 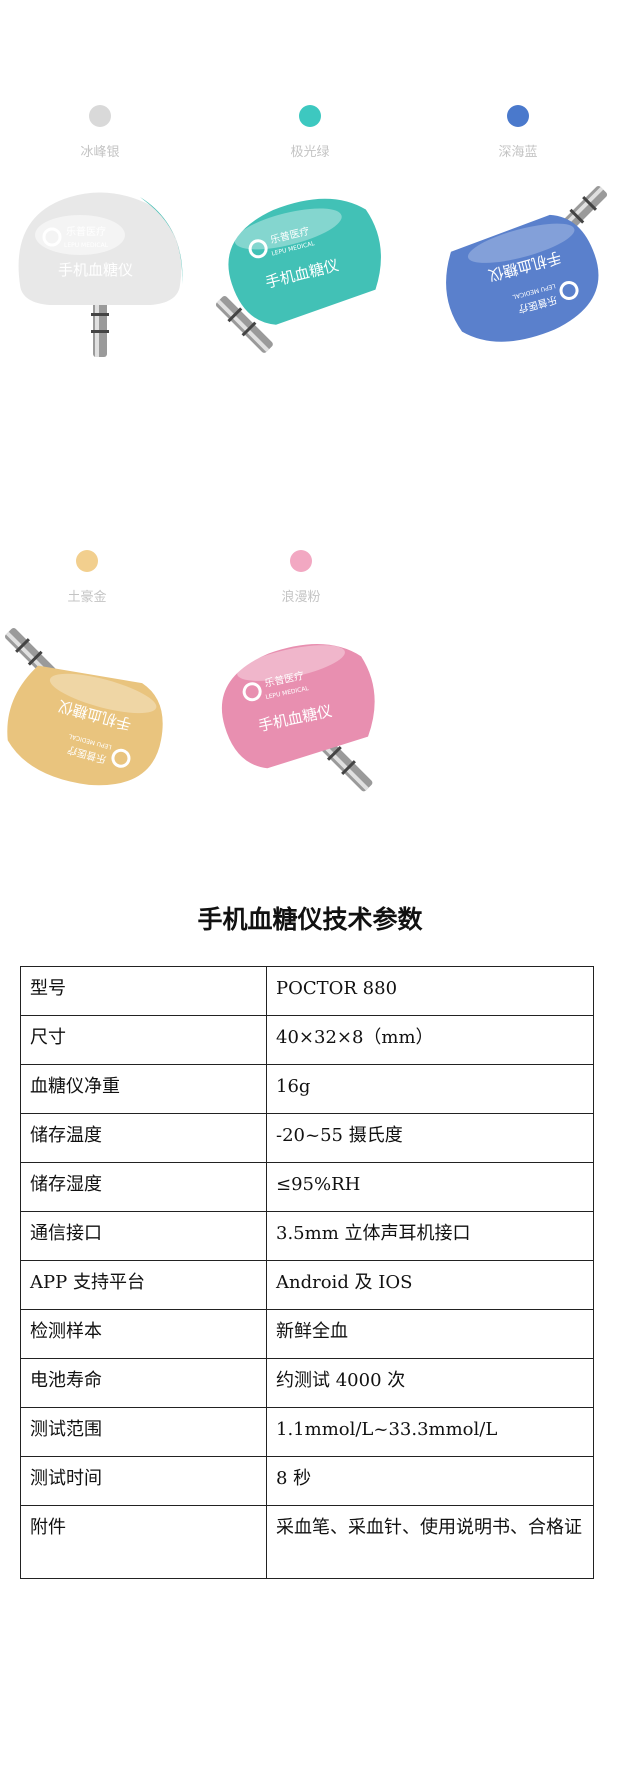 I want to click on spec-key: 储存湿度, so click(x=143, y=1187).